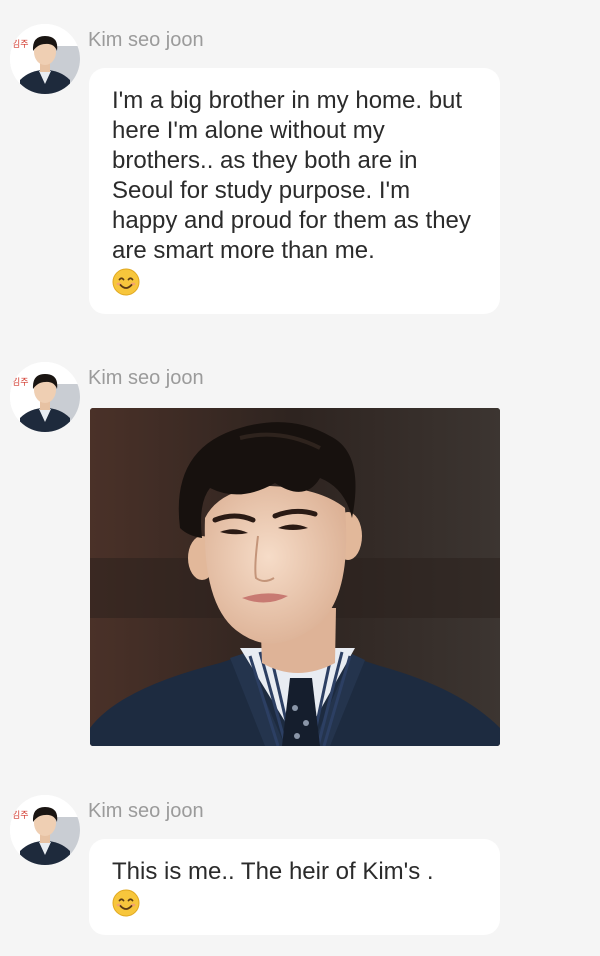 The height and width of the screenshot is (956, 600). I want to click on message-bubble: This is me.. The heir of Kim's ., so click(294, 887).